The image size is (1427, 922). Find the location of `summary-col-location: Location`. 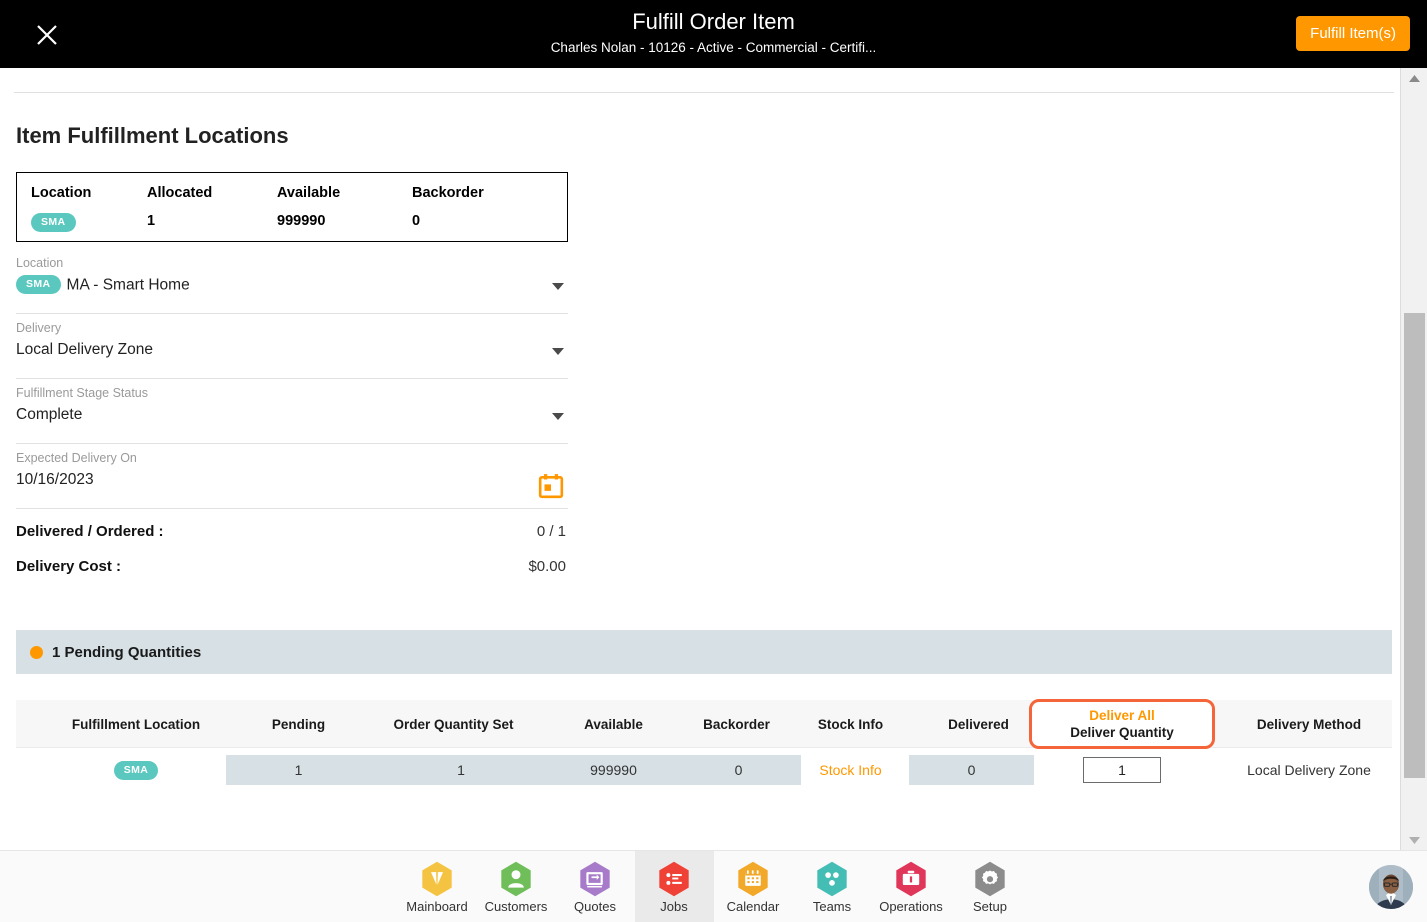

summary-col-location: Location is located at coordinates (61, 193).